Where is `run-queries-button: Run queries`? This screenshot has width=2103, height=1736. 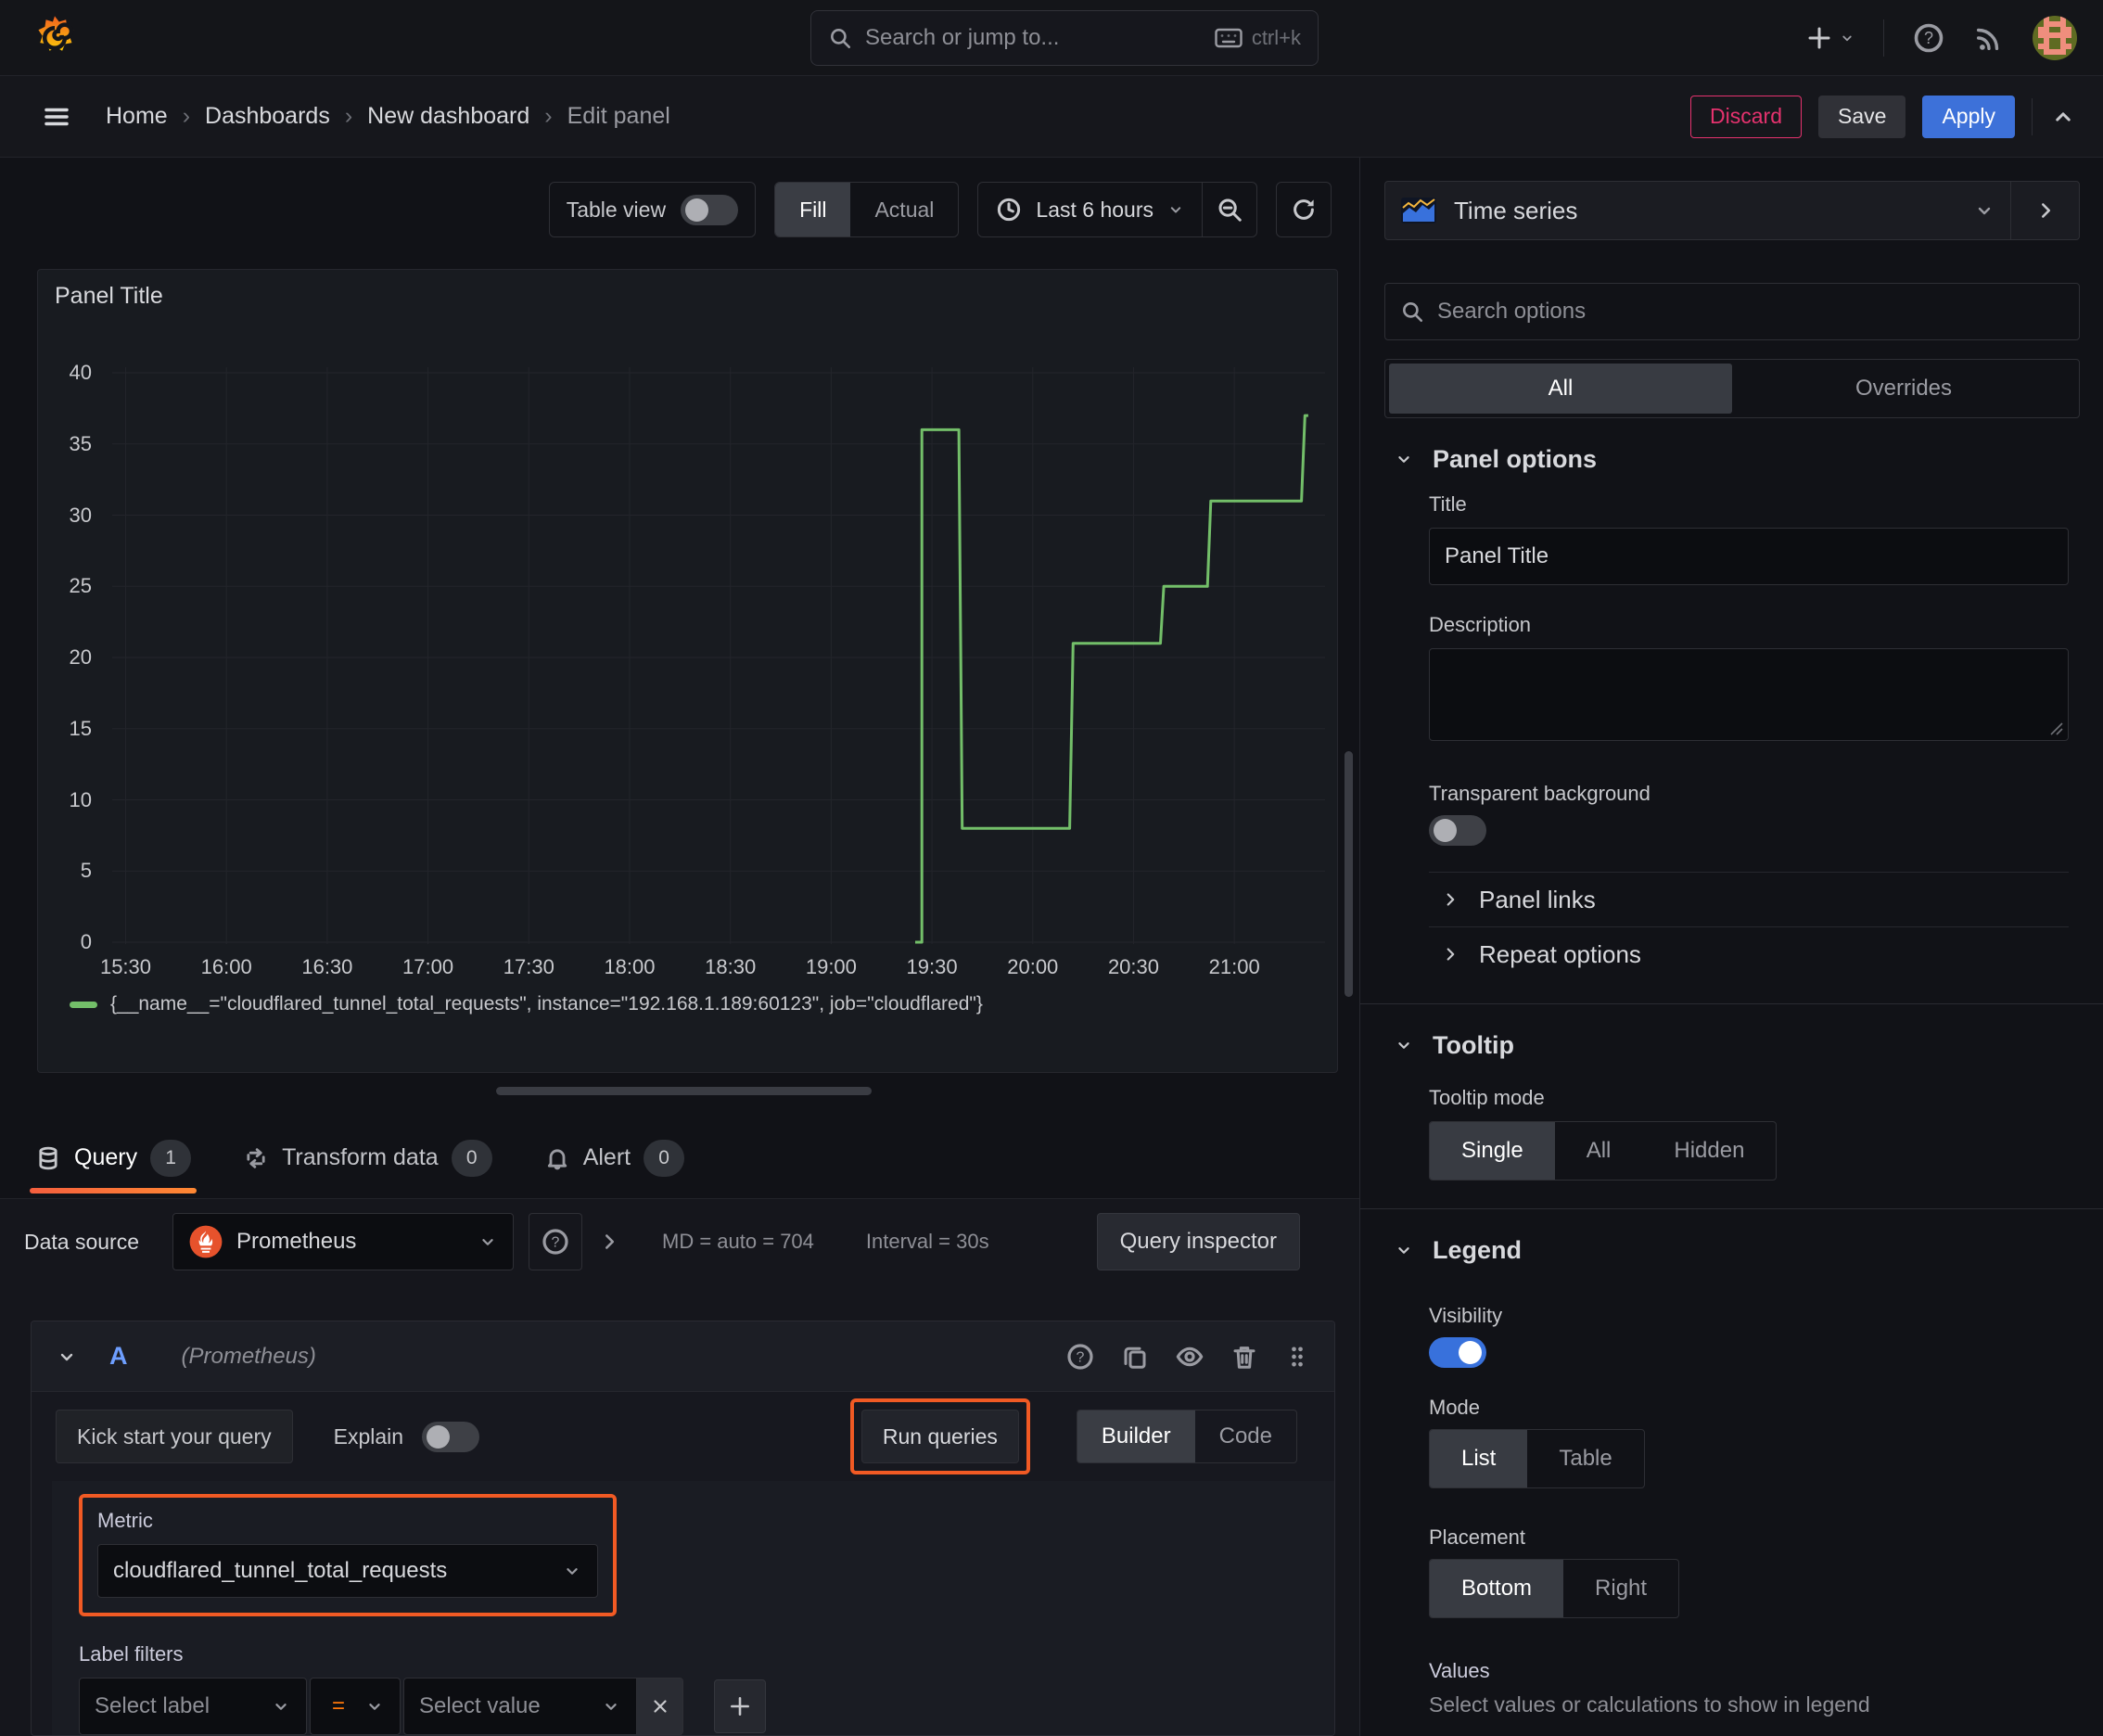 run-queries-button: Run queries is located at coordinates (939, 1436).